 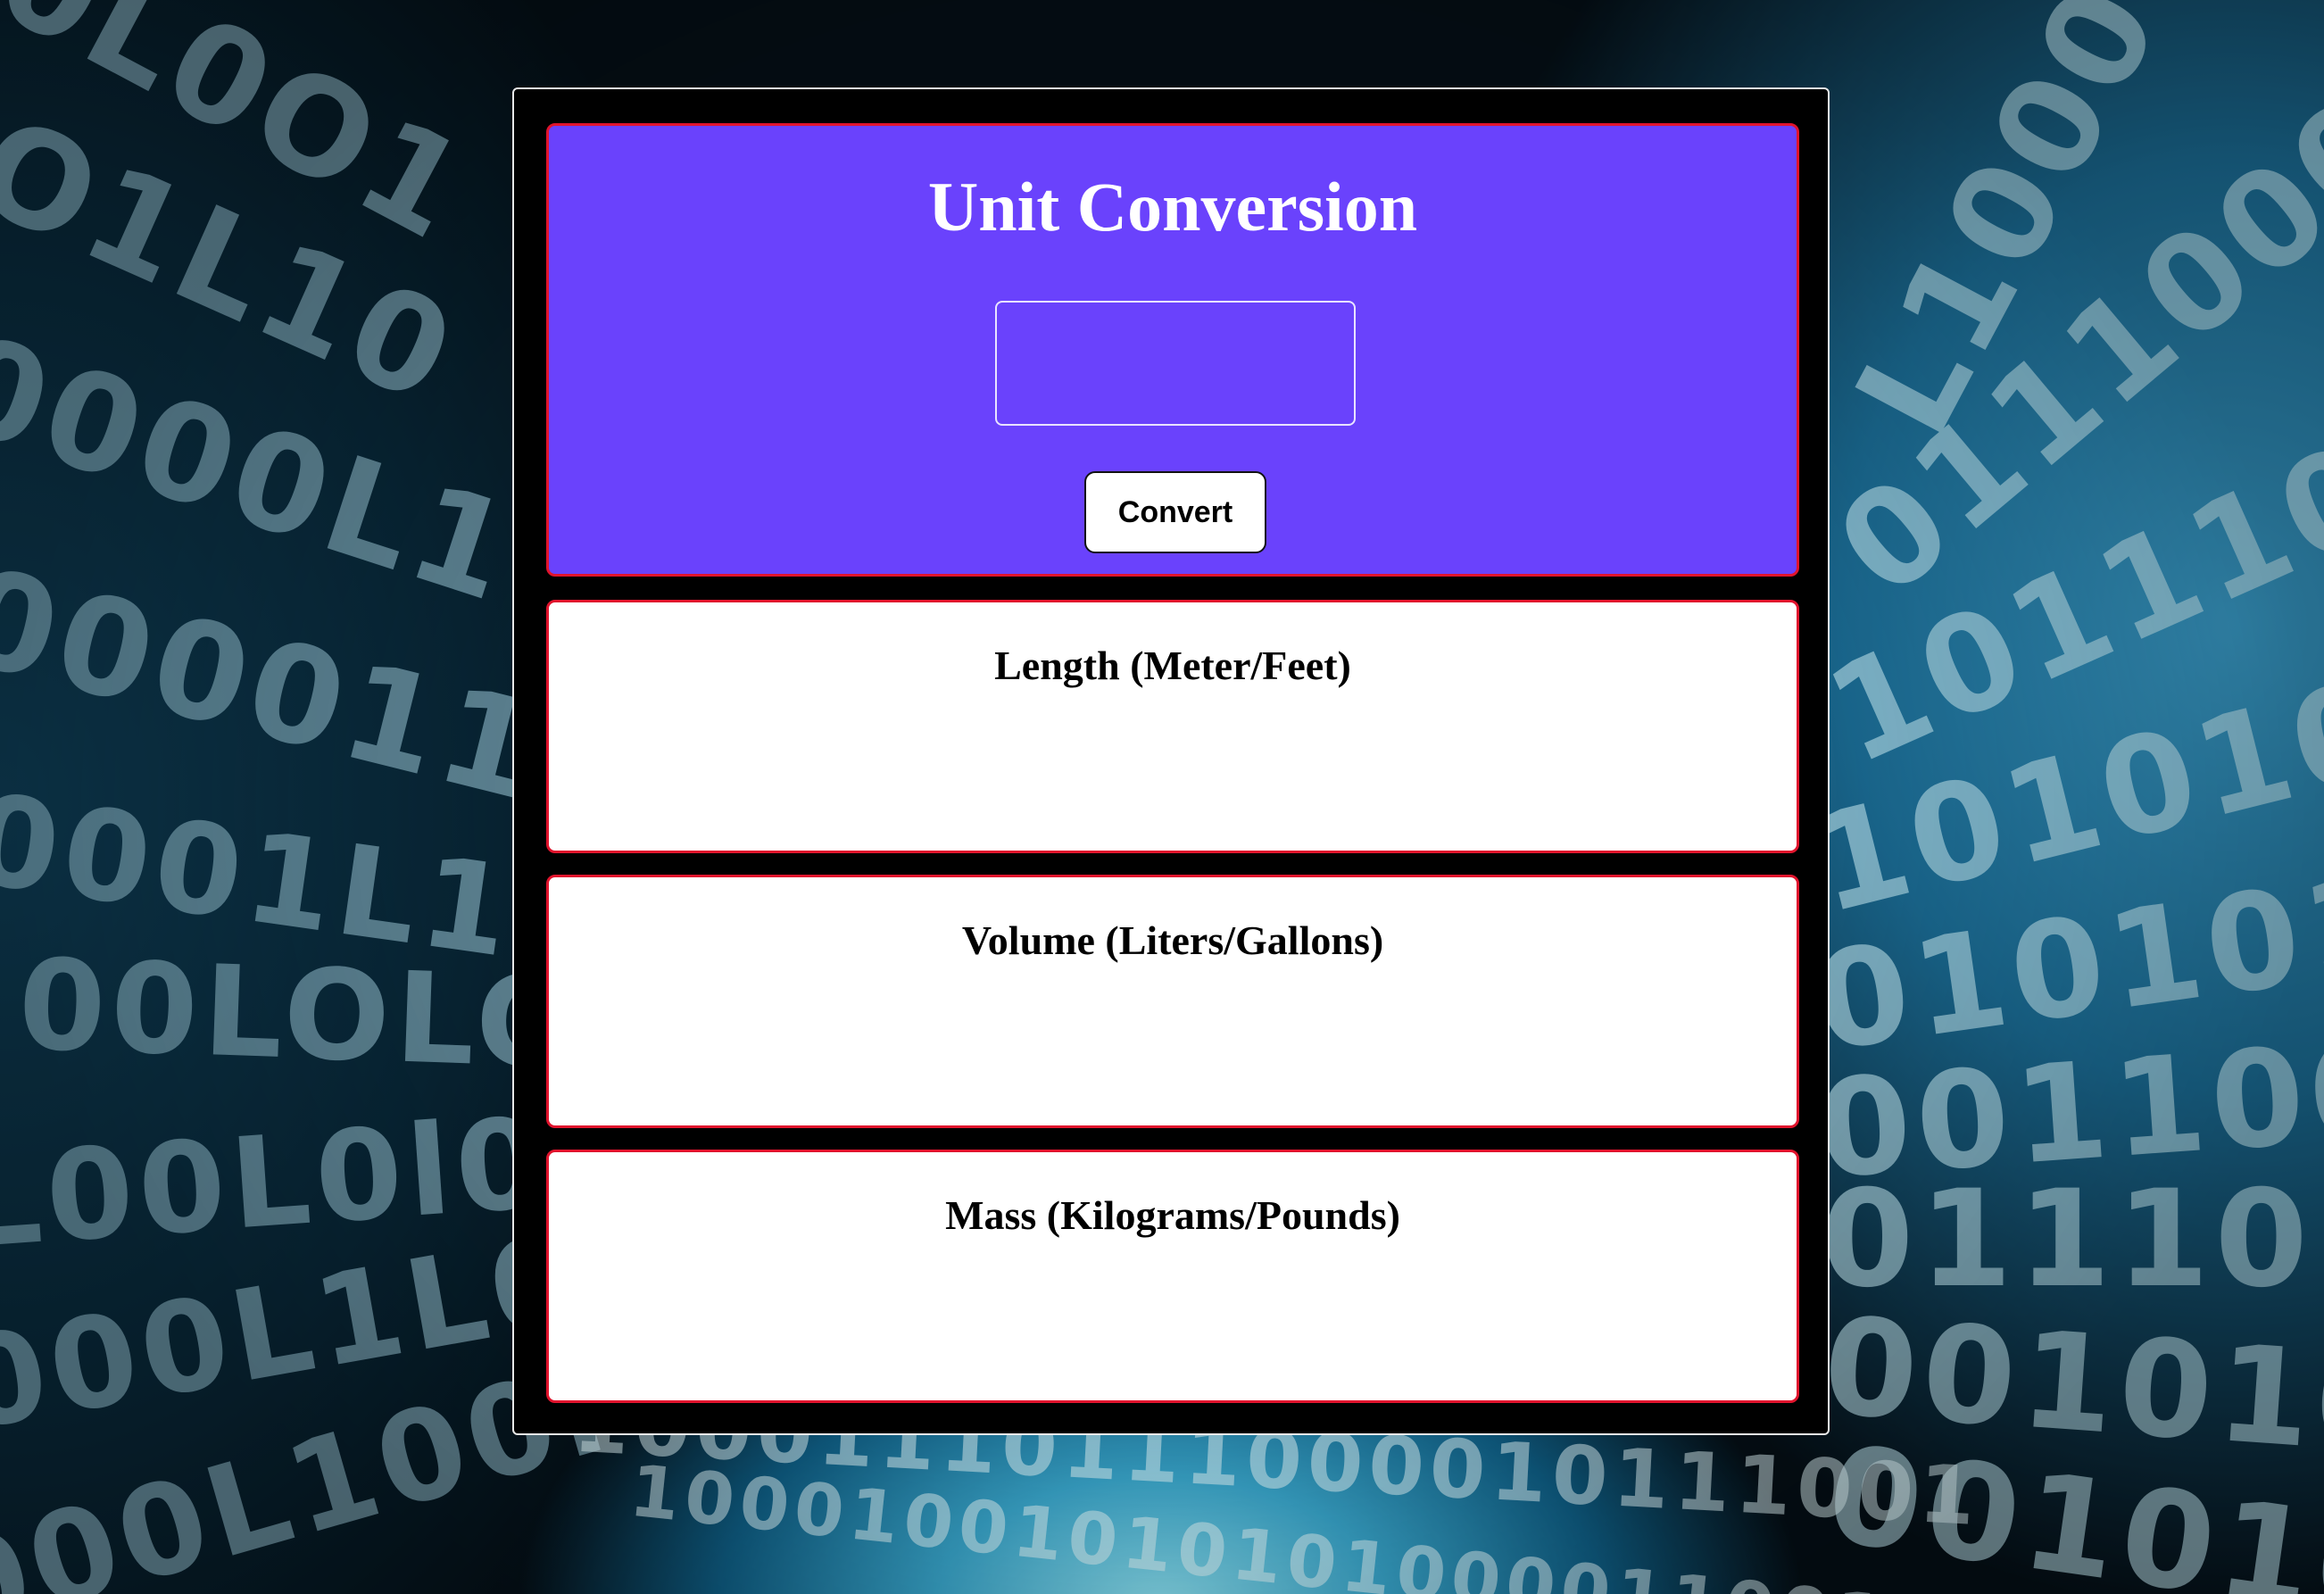 I want to click on mass-card-title: Mass (Kilograms/Pounds), so click(x=1172, y=1215).